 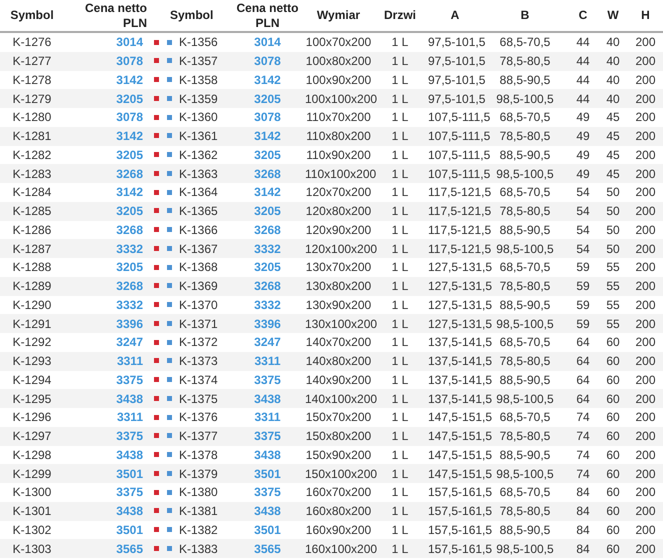 What do you see at coordinates (198, 61) in the screenshot?
I see `table-cell: K-1357` at bounding box center [198, 61].